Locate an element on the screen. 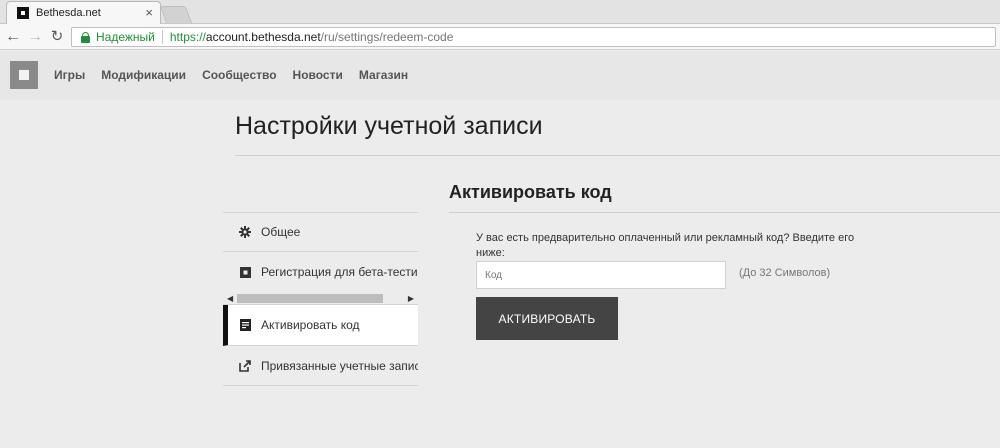 The image size is (1000, 448). new-tab-button is located at coordinates (176, 14).